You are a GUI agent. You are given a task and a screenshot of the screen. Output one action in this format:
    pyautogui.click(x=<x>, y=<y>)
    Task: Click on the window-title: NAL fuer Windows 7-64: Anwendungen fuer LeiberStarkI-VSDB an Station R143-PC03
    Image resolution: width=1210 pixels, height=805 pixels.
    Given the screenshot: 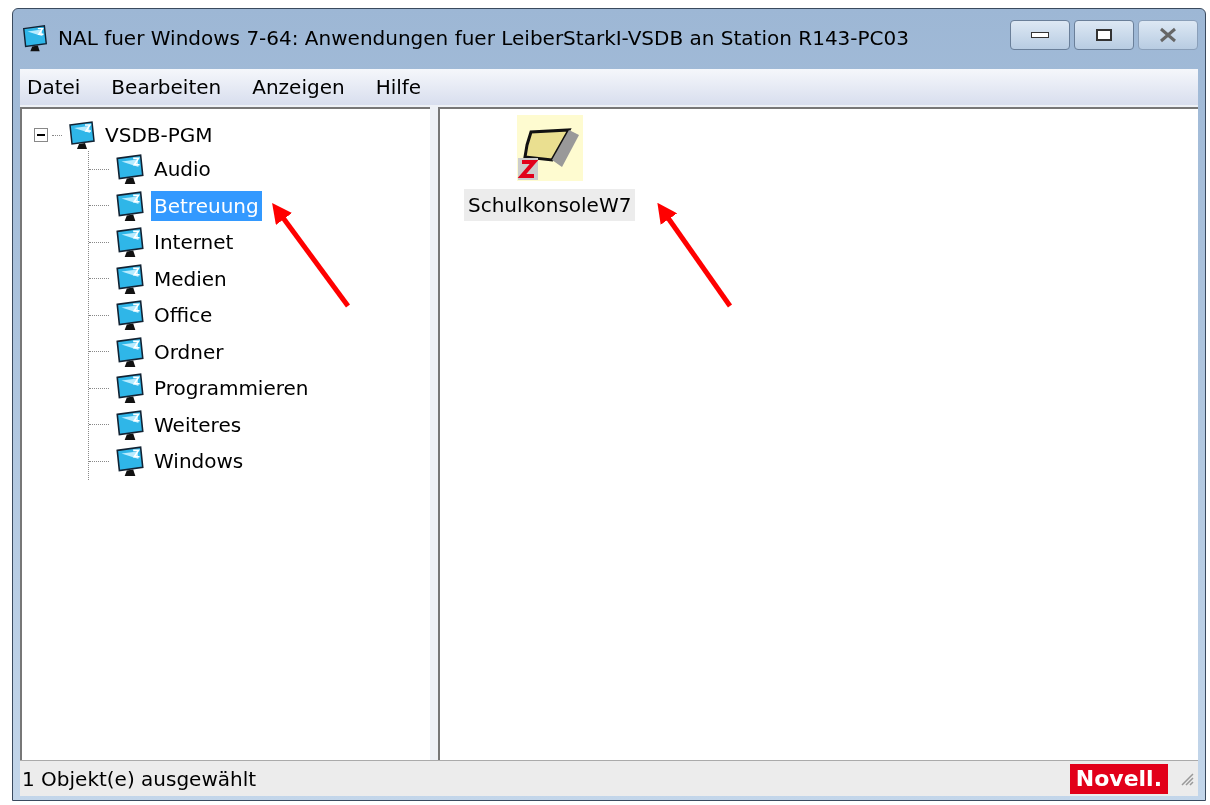 What is the action you would take?
    pyautogui.click(x=484, y=38)
    